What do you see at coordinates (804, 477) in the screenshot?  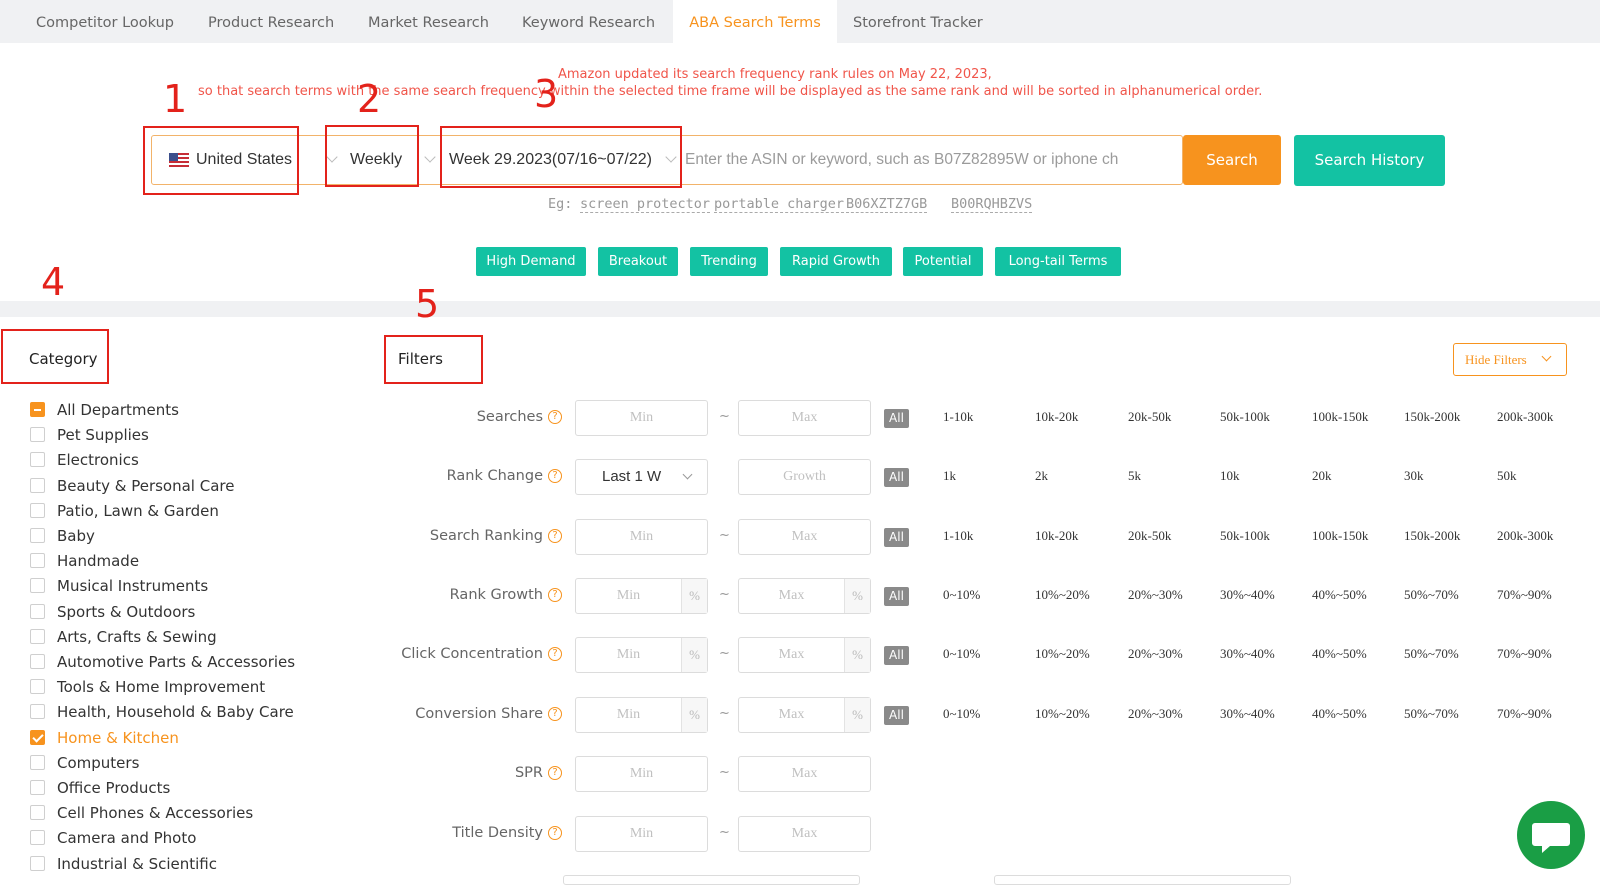 I see `filter-max-input: Growth` at bounding box center [804, 477].